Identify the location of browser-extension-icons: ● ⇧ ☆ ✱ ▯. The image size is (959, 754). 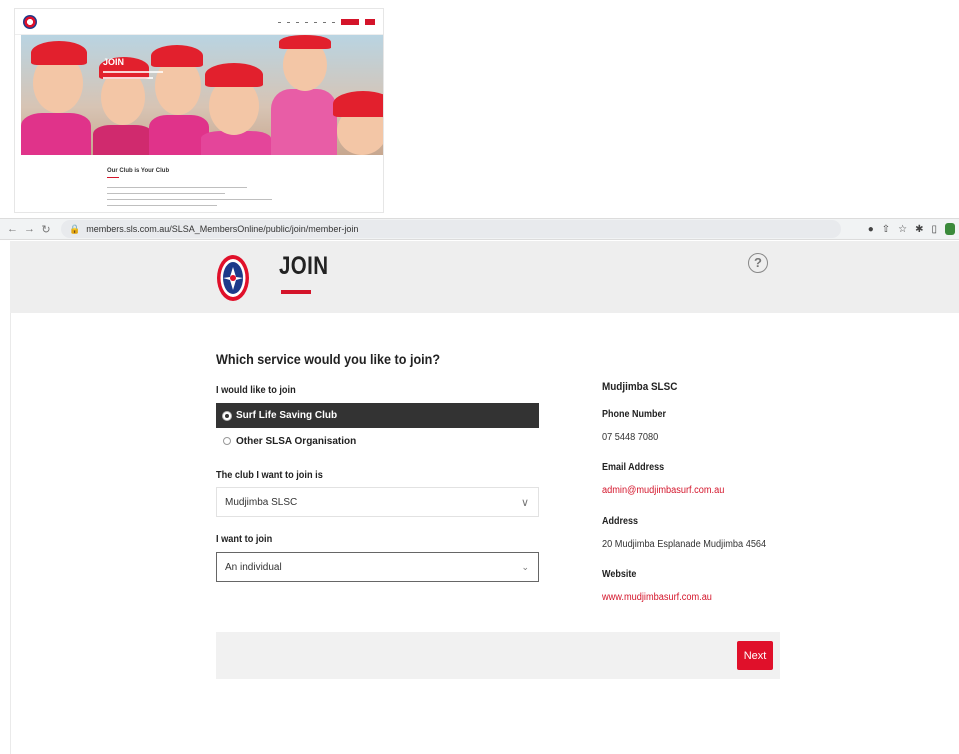
(913, 229).